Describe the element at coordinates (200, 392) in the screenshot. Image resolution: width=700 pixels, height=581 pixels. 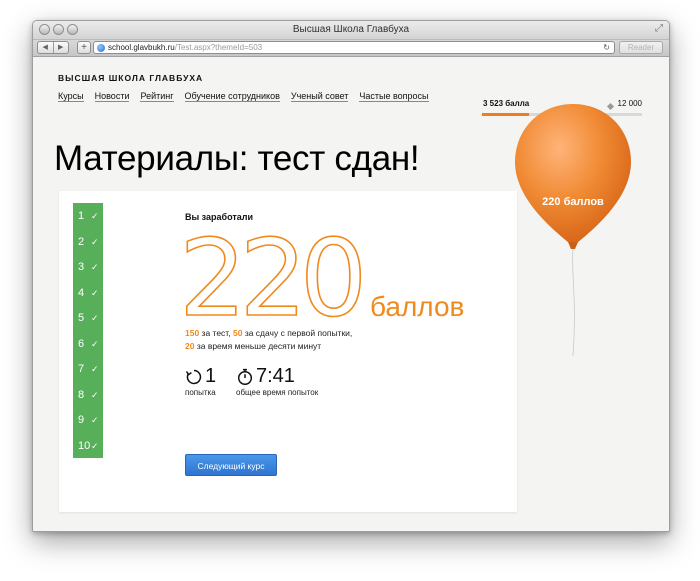
I see `attempts-label: попытка` at that location.